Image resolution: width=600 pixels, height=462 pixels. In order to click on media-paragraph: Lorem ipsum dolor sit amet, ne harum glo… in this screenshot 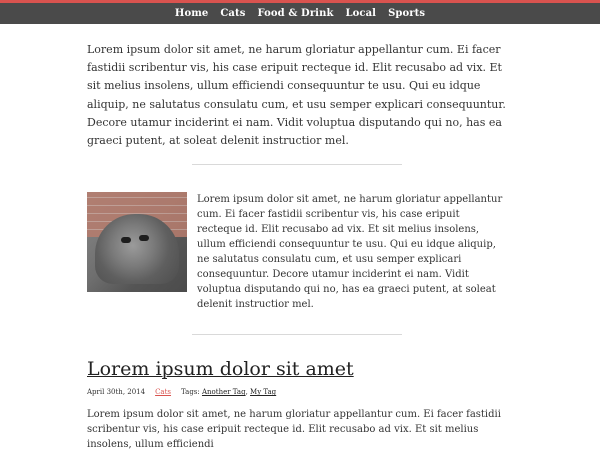, I will do `click(350, 252)`.